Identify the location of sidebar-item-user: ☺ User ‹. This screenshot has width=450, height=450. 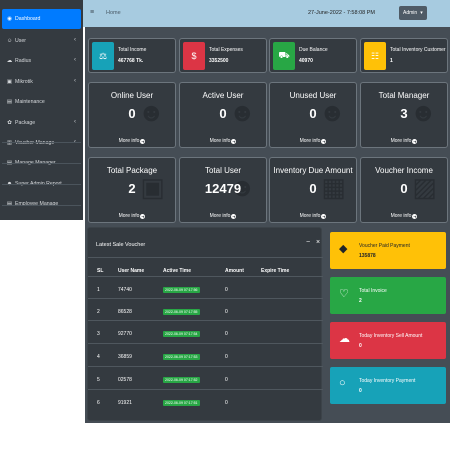
(41, 41).